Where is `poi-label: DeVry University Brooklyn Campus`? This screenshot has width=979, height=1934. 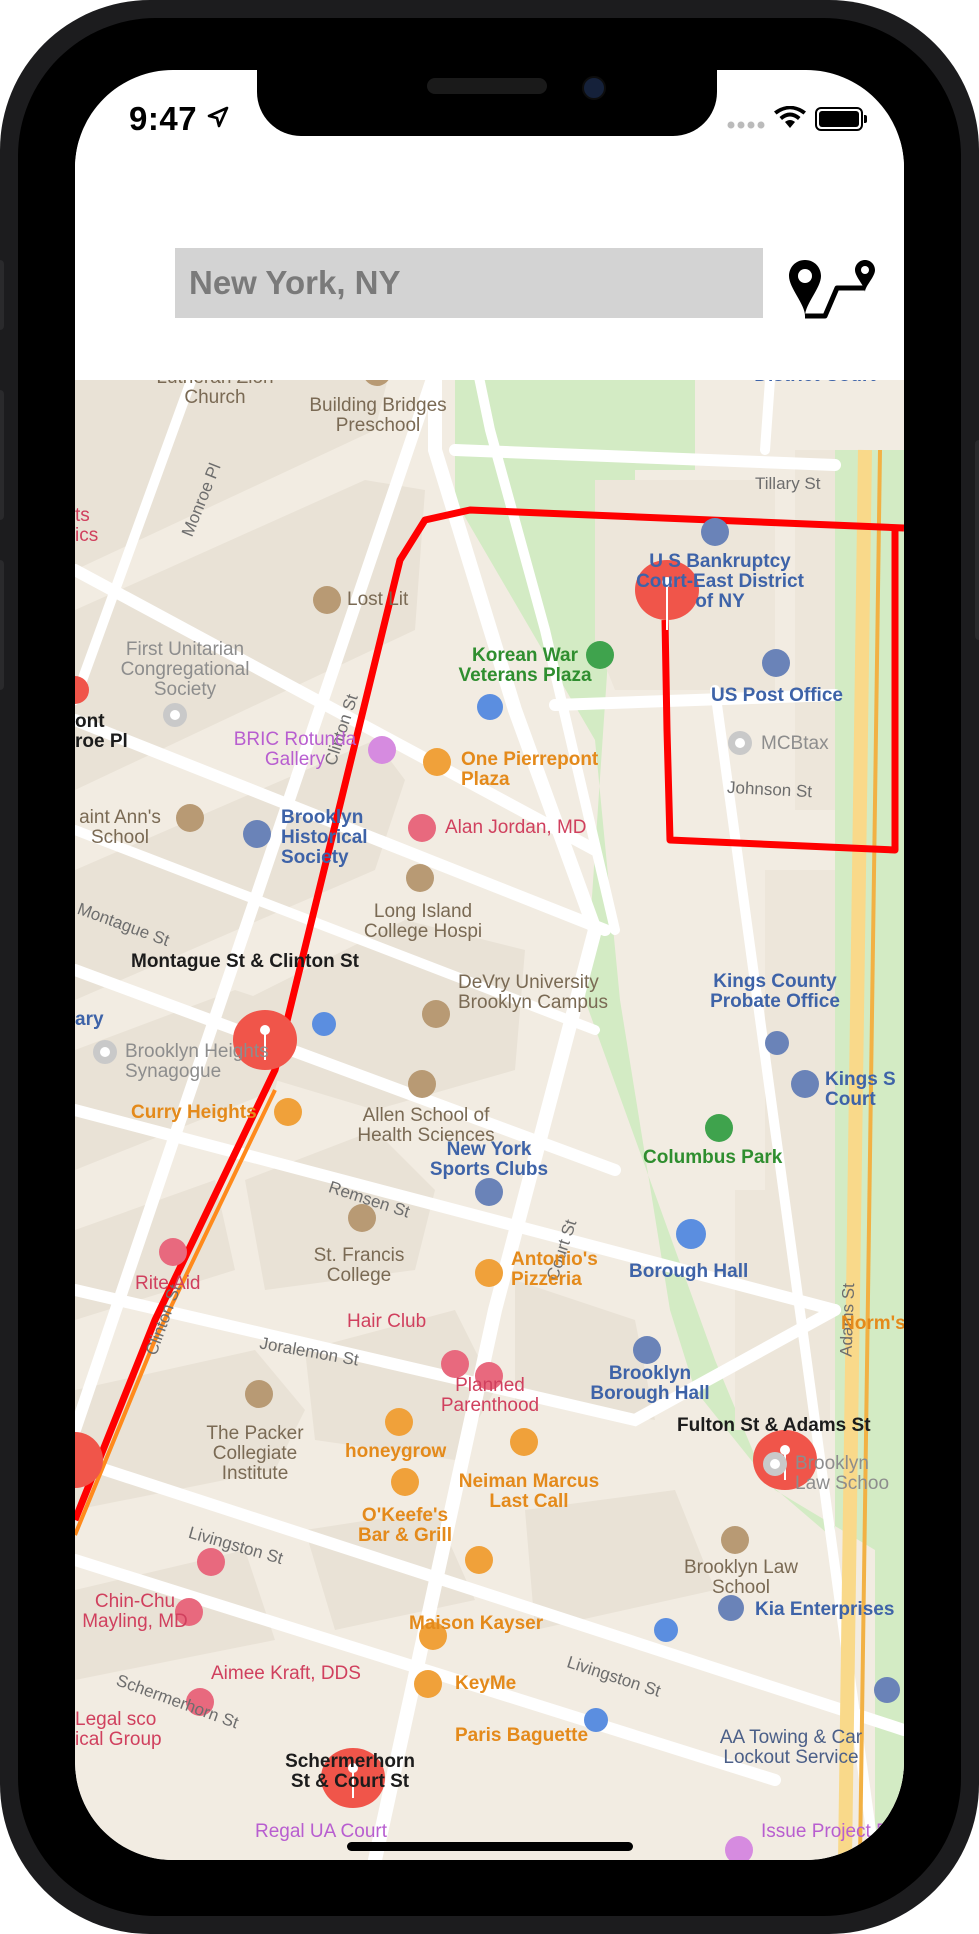
poi-label: DeVry University Brooklyn Campus is located at coordinates (533, 992).